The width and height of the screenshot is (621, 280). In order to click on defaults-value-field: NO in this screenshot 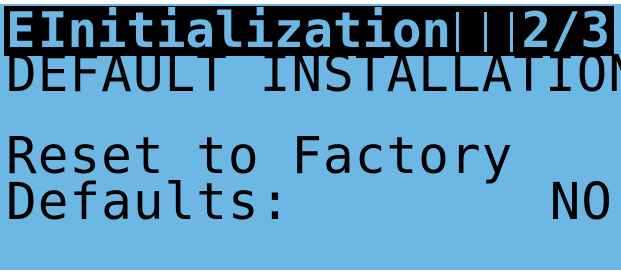, I will do `click(581, 203)`.